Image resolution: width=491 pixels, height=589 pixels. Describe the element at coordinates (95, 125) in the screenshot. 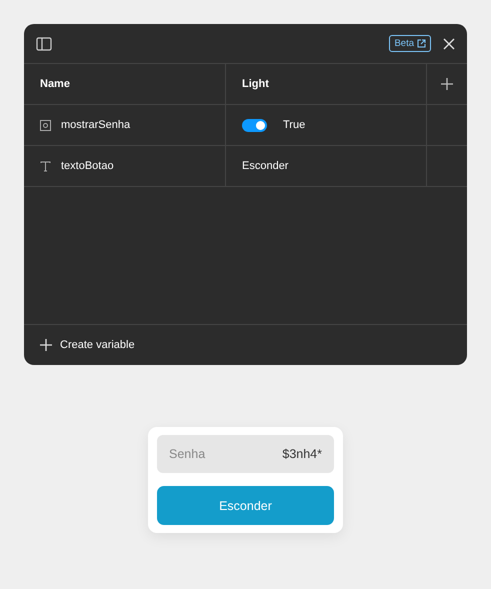

I see `variable-name: mostrarSenha` at that location.